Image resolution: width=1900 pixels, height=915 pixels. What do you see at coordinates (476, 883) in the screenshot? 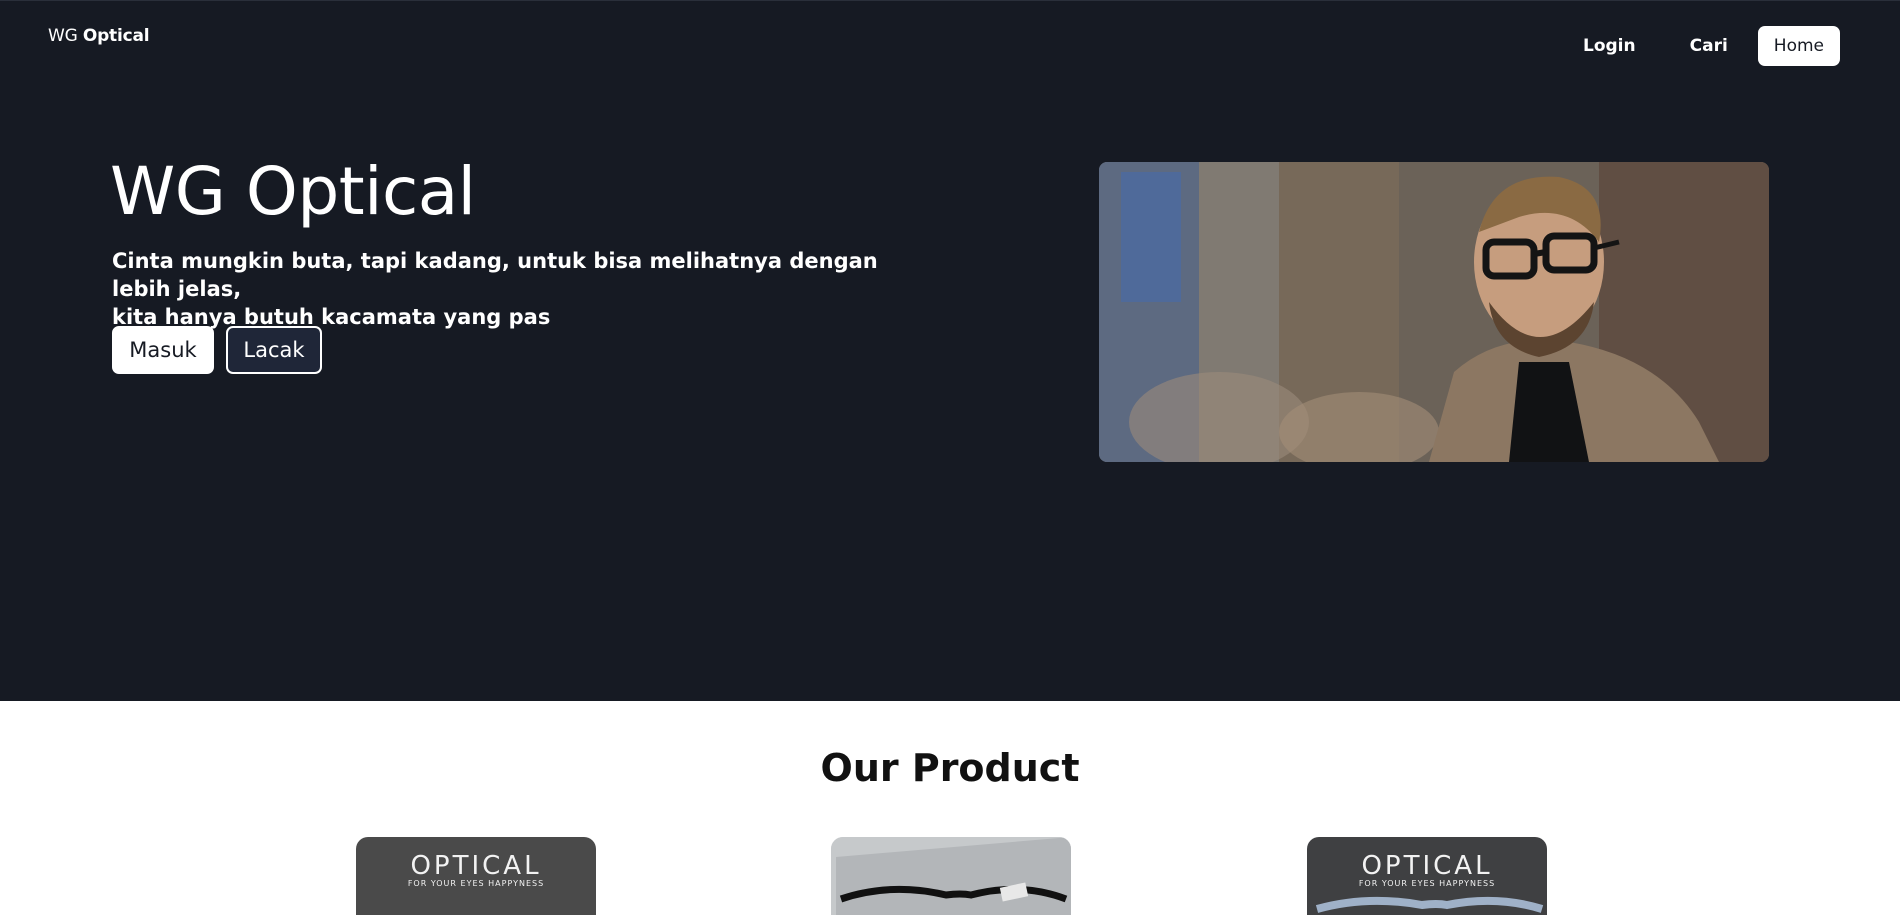
I see `product-card-tagline: FOR YOUR EYES HAPPYNESS` at bounding box center [476, 883].